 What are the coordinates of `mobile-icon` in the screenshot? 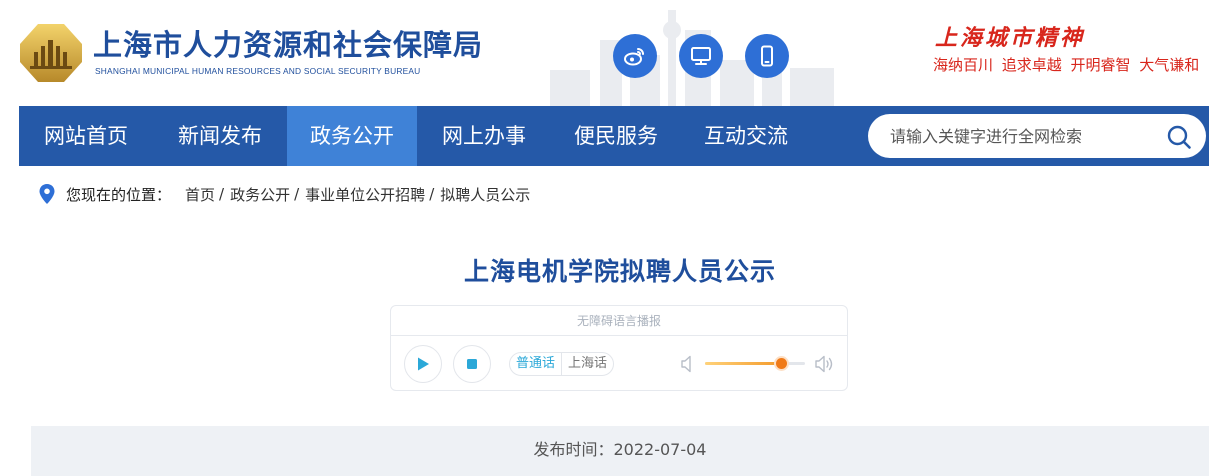 It's located at (767, 56).